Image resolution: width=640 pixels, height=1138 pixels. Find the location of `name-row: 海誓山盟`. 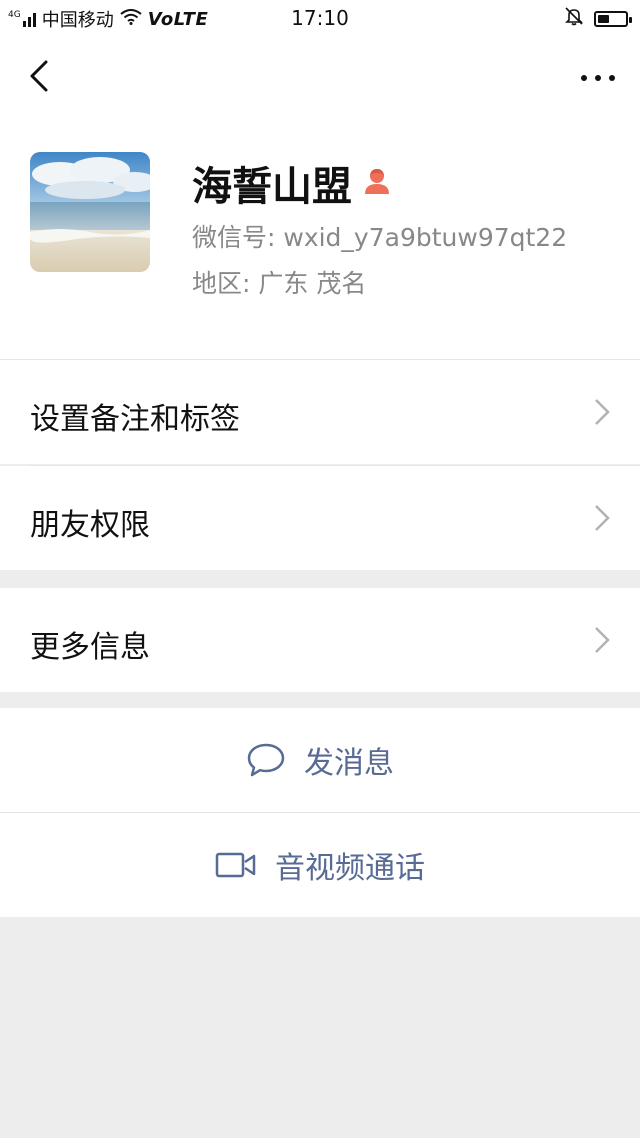

name-row: 海誓山盟 is located at coordinates (292, 183).